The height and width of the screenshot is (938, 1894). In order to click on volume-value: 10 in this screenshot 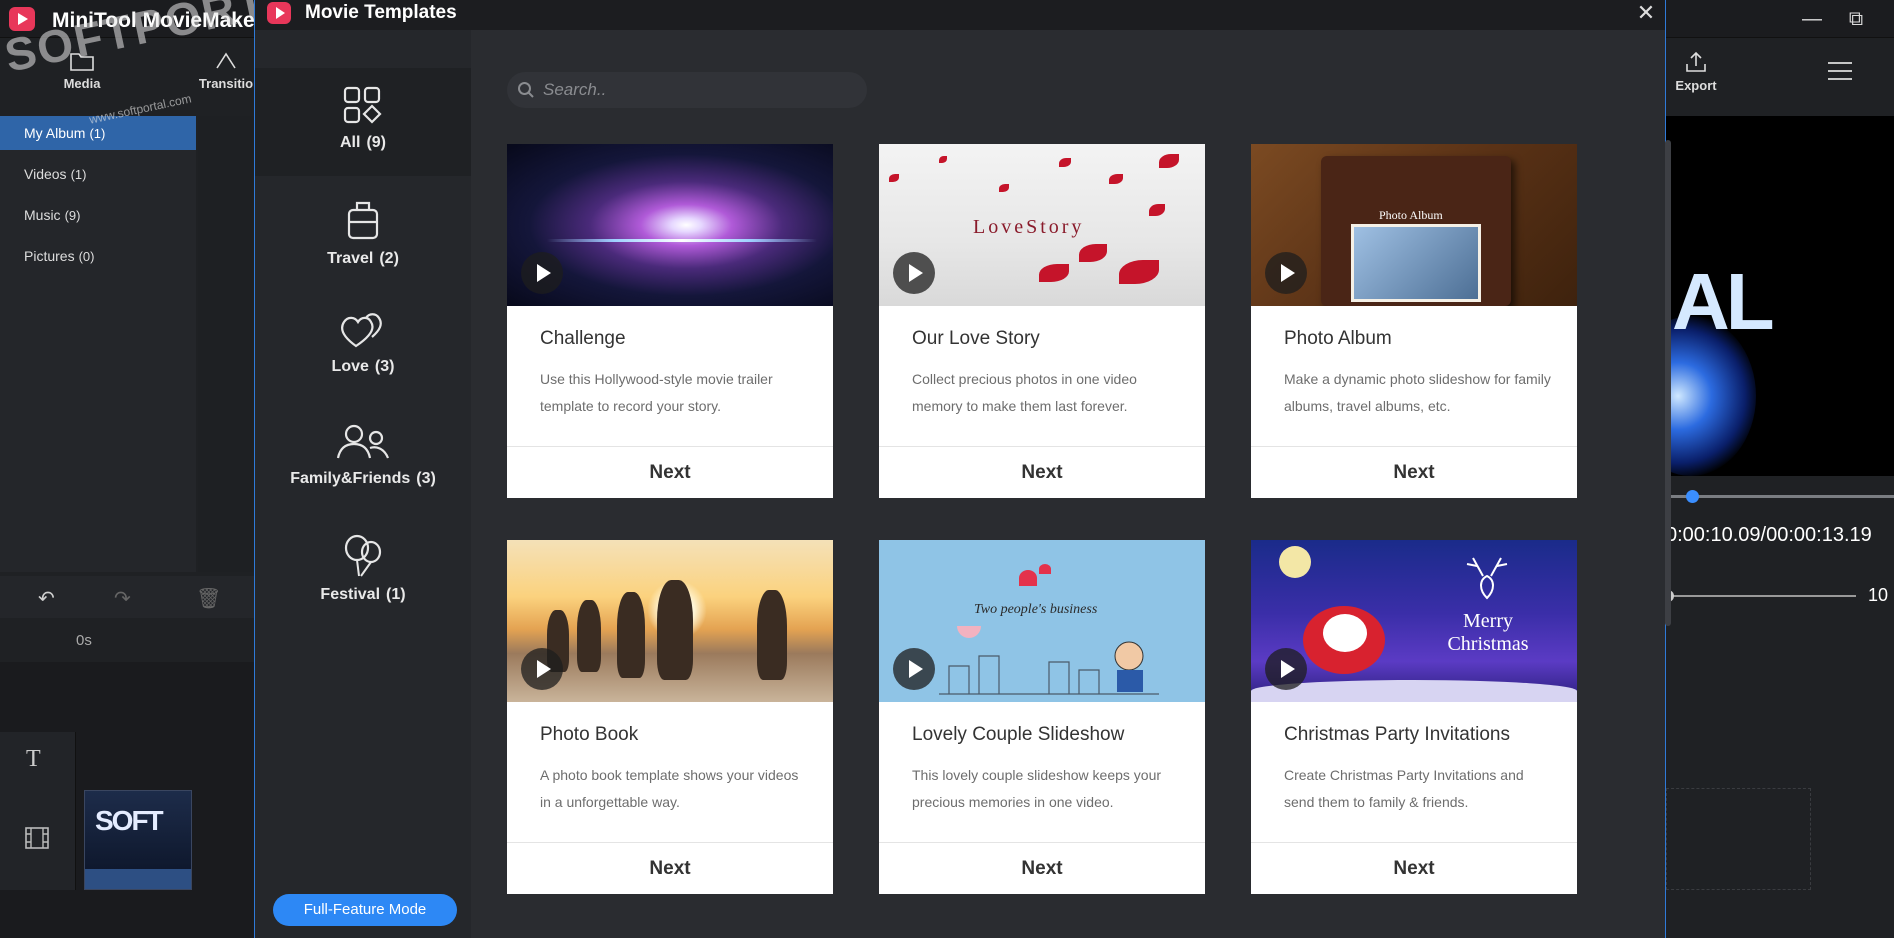, I will do `click(1878, 595)`.